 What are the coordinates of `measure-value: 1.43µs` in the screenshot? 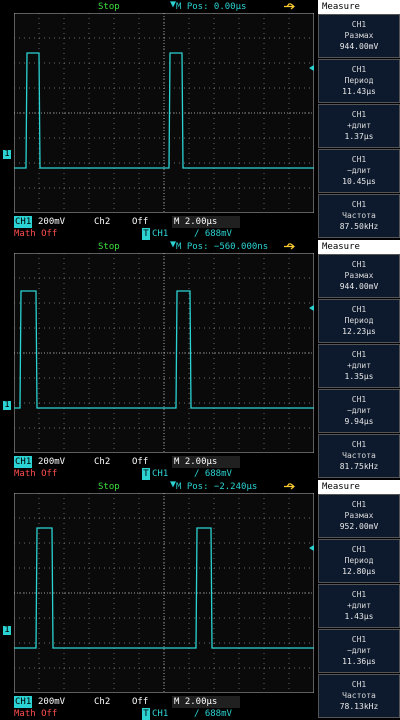 It's located at (359, 616).